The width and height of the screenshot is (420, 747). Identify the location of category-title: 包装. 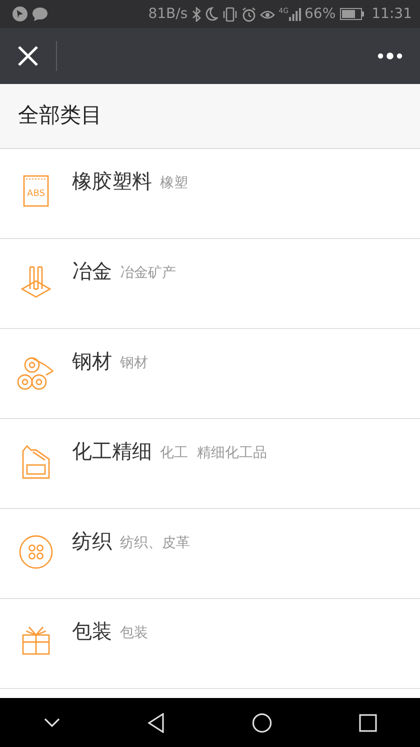
(92, 631).